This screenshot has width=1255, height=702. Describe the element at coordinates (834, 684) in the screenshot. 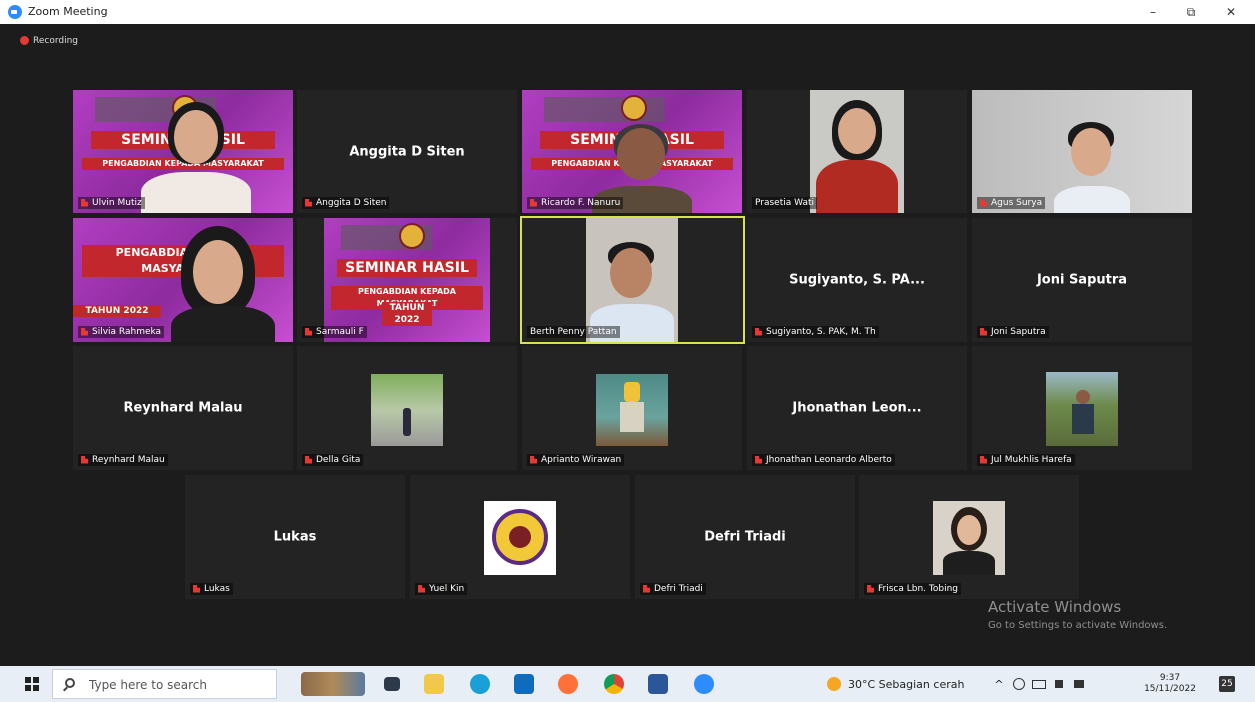

I see `weather-icon` at that location.